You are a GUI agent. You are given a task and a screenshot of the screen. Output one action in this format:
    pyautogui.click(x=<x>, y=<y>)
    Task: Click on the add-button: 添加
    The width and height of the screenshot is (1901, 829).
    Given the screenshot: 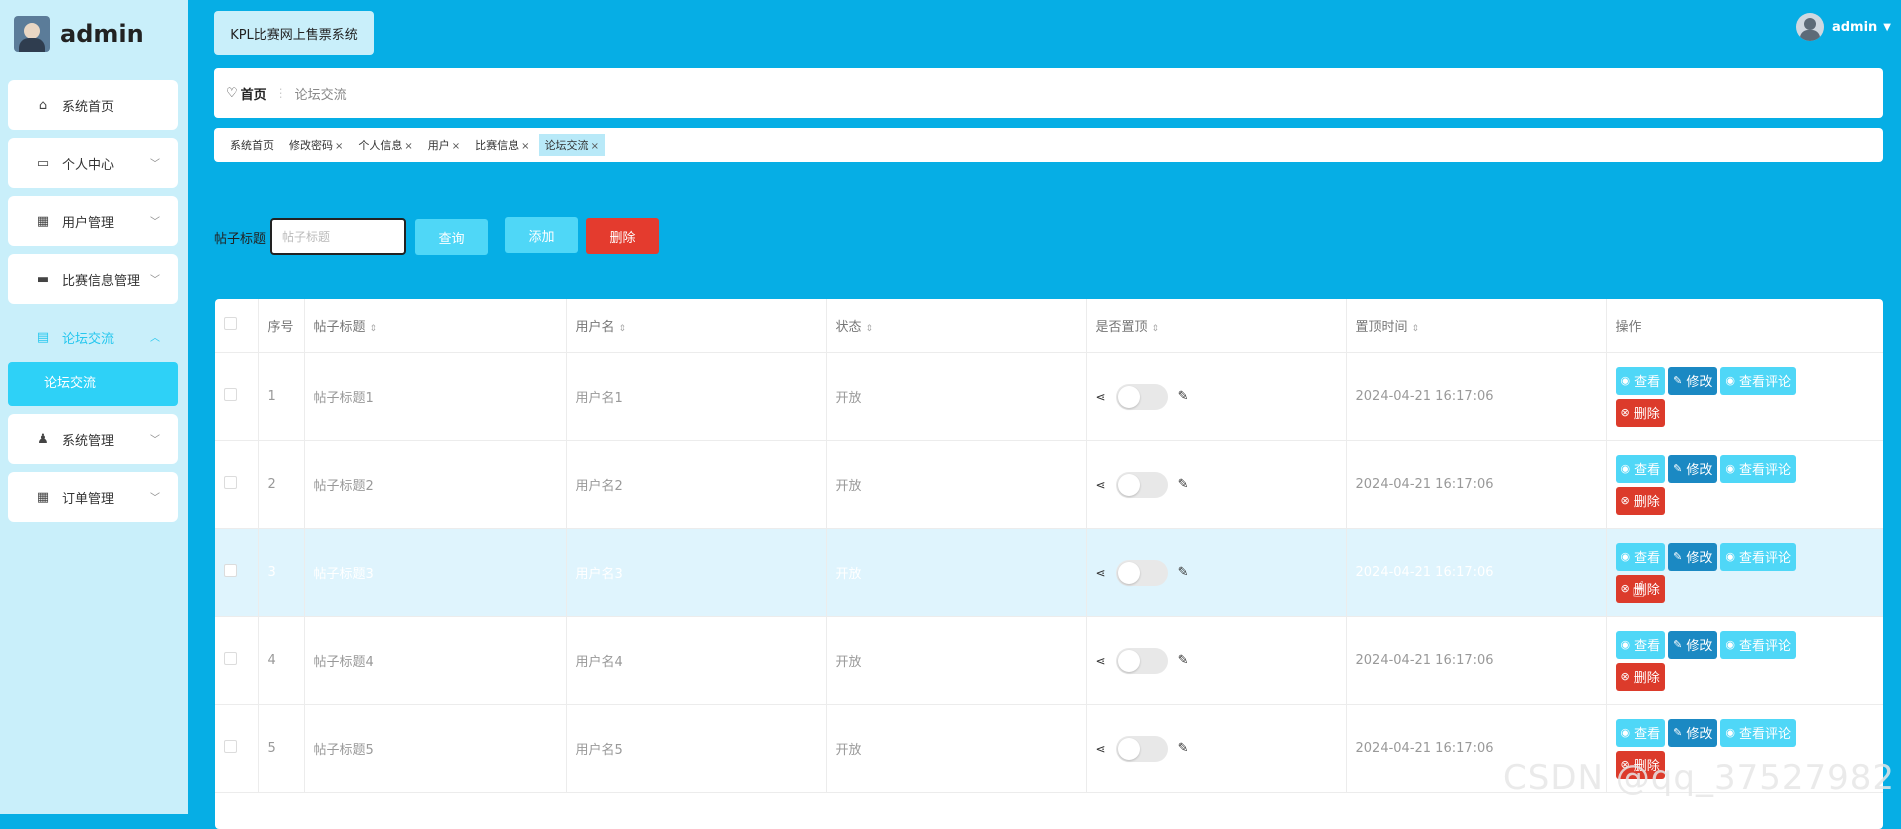 What is the action you would take?
    pyautogui.click(x=541, y=235)
    